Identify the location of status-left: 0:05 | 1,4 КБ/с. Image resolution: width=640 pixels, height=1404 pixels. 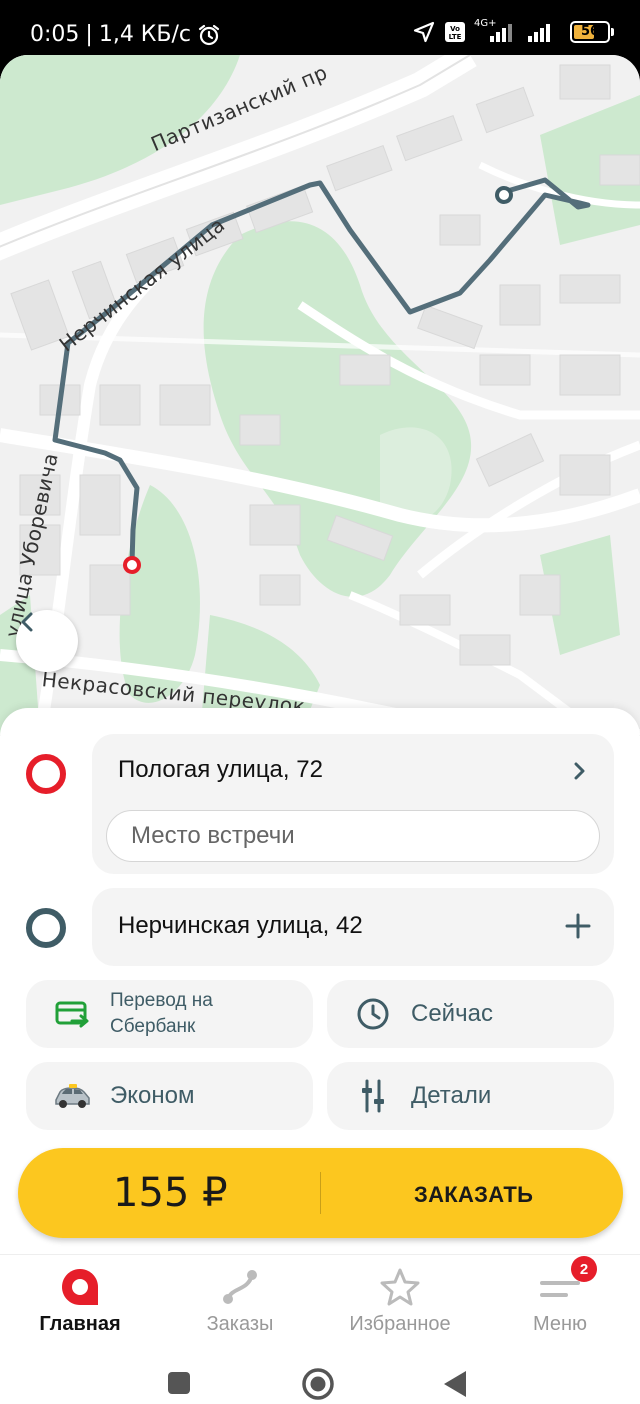
(125, 34).